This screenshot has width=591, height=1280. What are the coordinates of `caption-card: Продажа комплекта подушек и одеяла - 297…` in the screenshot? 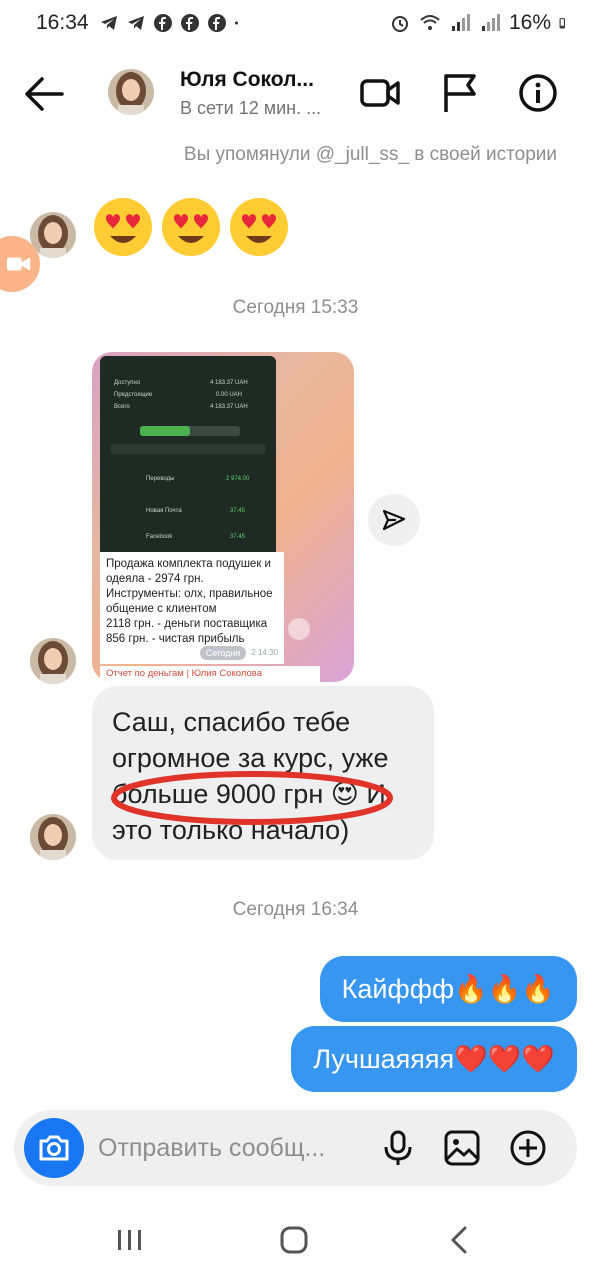 It's located at (192, 608).